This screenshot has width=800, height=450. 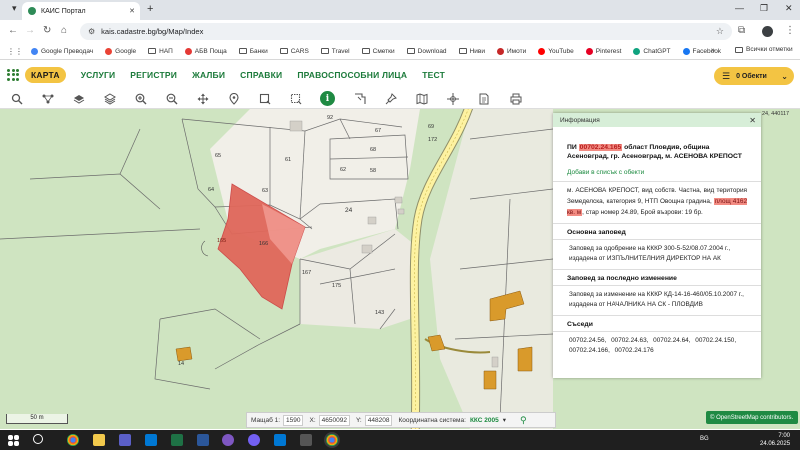 I want to click on scale-input: 1590, so click(x=293, y=420).